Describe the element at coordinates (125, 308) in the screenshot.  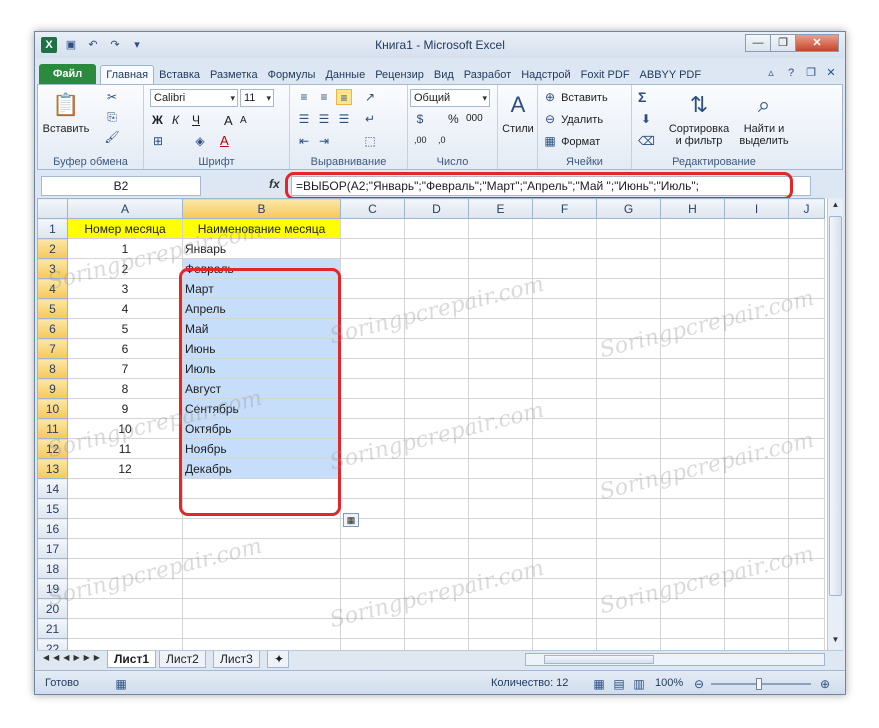
I see `month-number-cell: 4` at that location.